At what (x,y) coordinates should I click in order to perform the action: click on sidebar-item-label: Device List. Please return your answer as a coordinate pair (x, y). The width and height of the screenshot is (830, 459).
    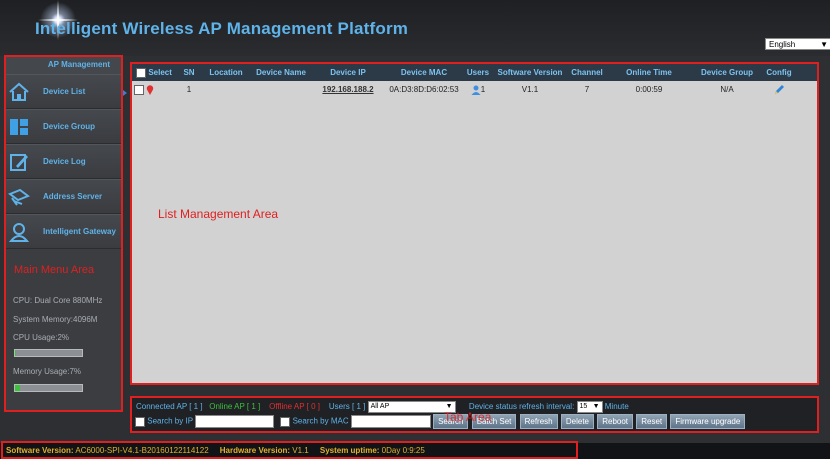
    Looking at the image, I should click on (64, 91).